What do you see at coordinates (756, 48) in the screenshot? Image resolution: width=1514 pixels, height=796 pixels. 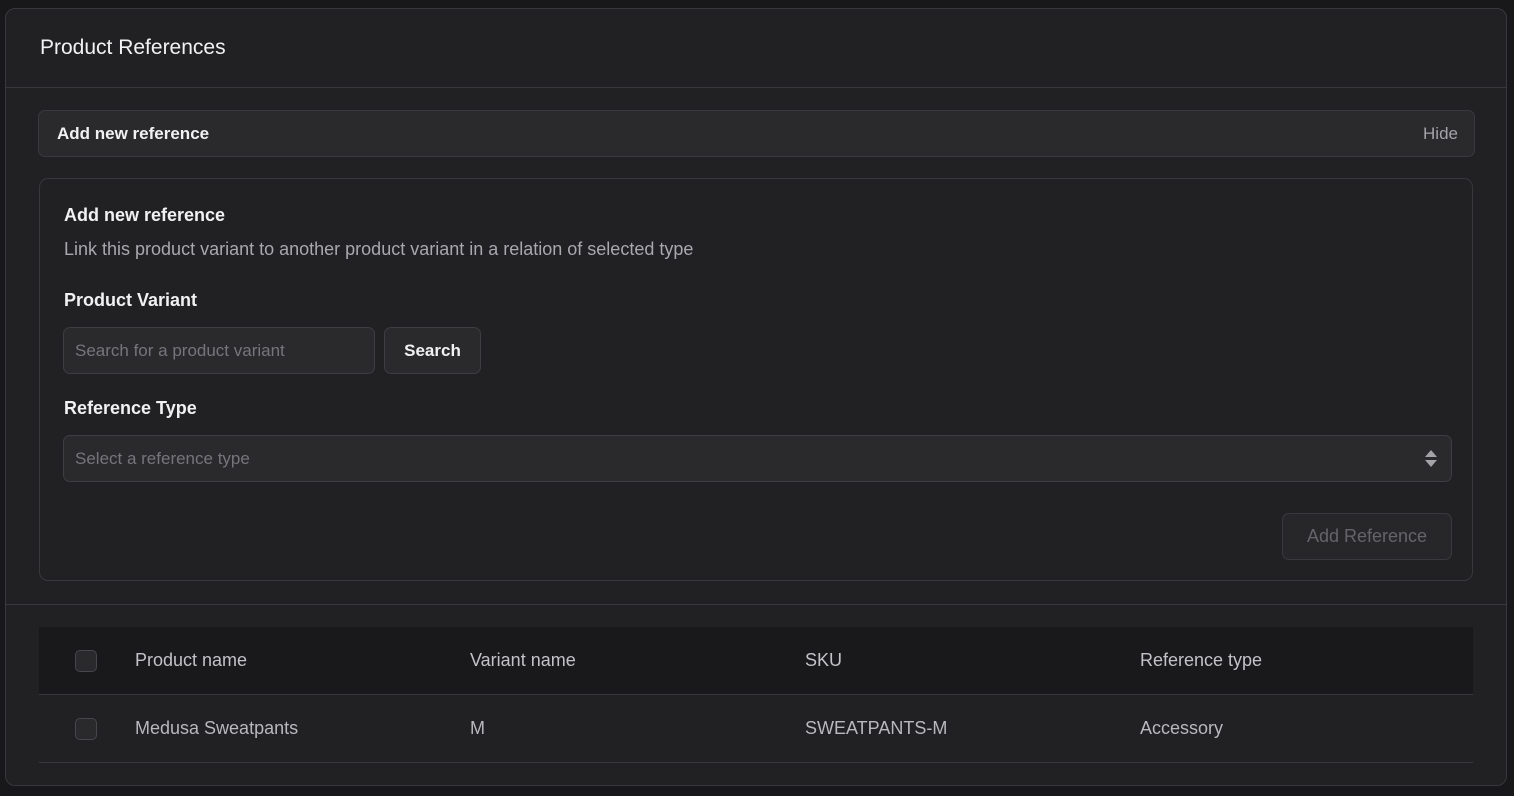 I see `card-header: Product References` at bounding box center [756, 48].